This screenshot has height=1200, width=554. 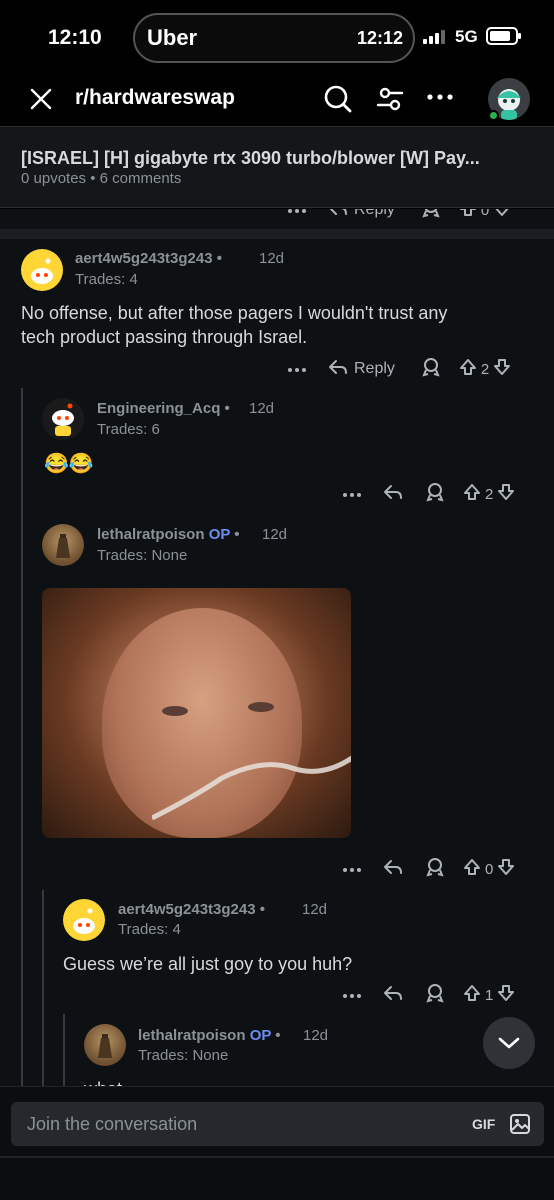 I want to click on partial-action-row: Reply 0, so click(x=399, y=216).